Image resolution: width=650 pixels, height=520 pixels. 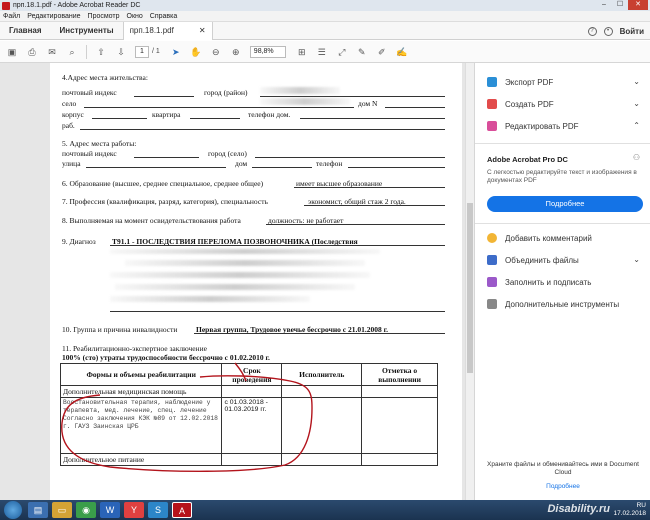 What do you see at coordinates (135, 16) in the screenshot?
I see `menu-window: Окно` at bounding box center [135, 16].